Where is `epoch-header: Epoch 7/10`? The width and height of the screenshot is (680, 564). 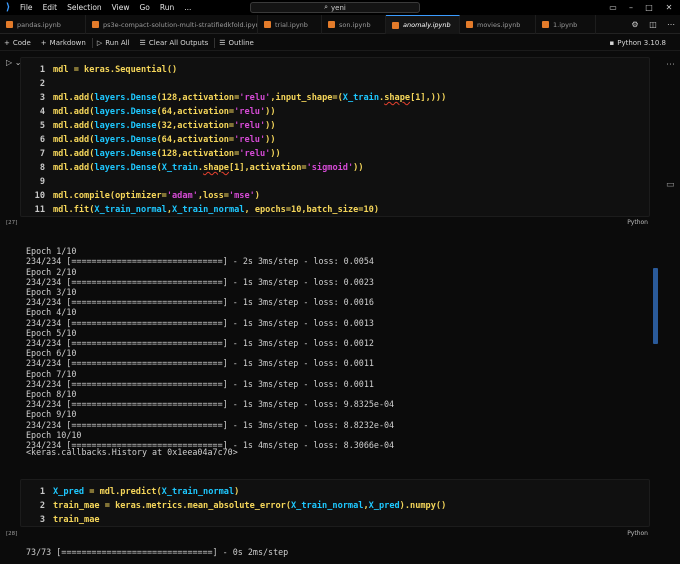
epoch-header: Epoch 7/10 is located at coordinates (51, 373).